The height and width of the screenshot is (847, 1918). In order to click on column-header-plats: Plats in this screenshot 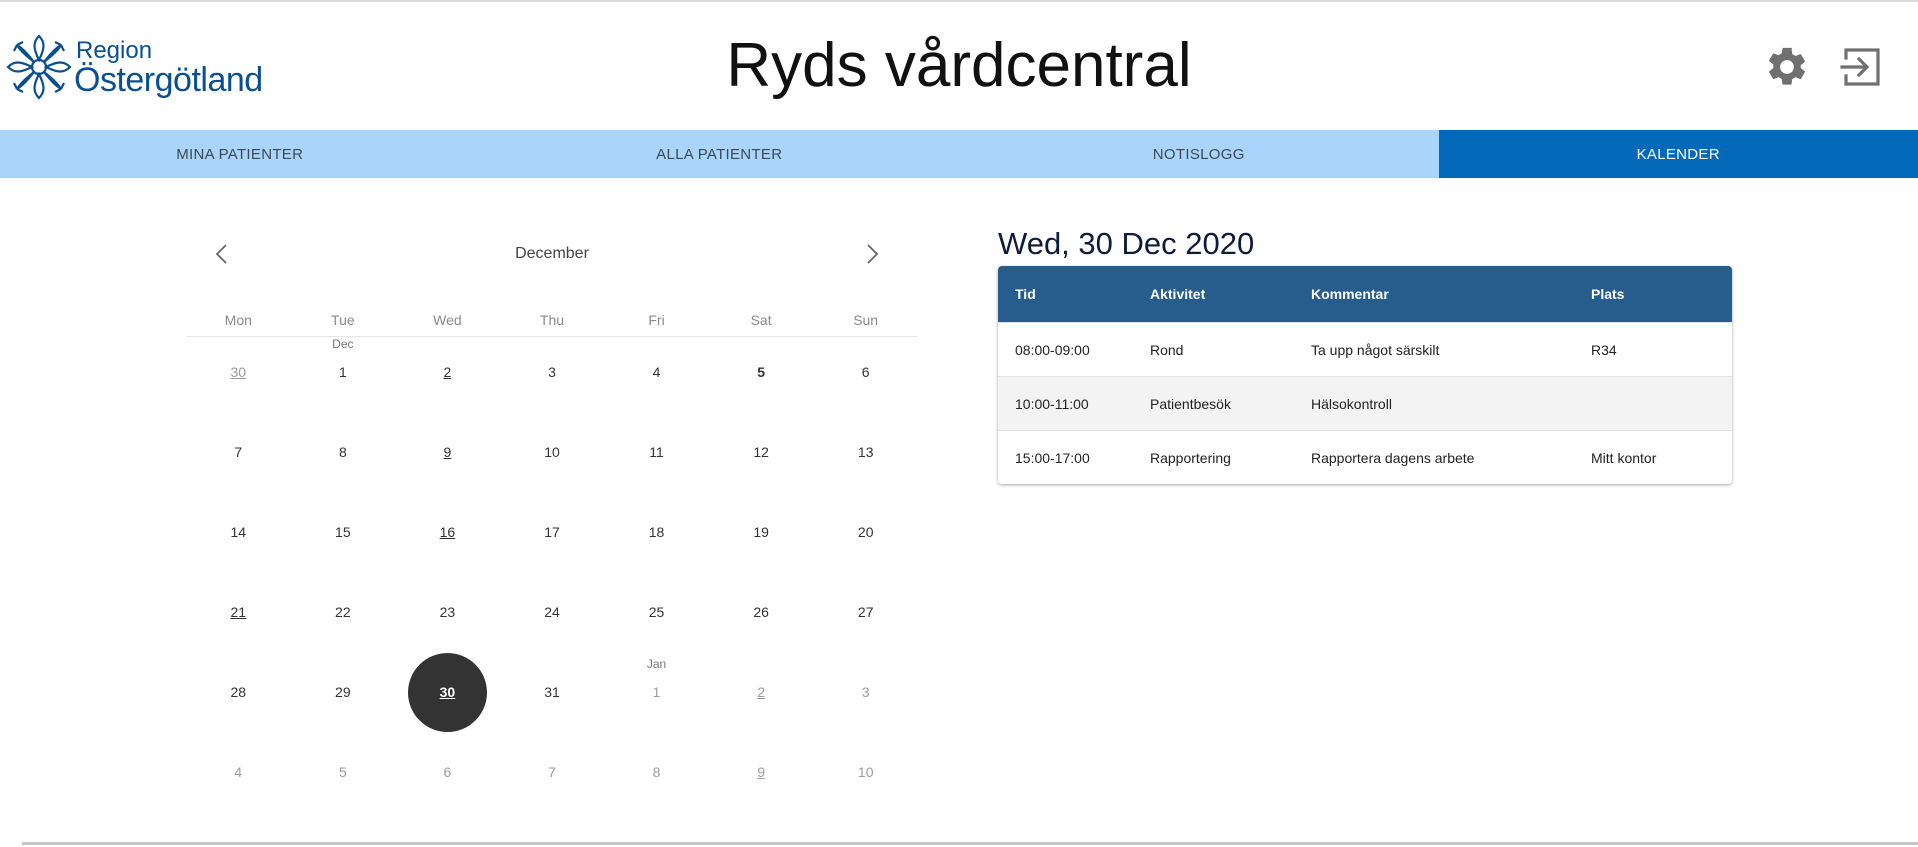, I will do `click(1661, 294)`.